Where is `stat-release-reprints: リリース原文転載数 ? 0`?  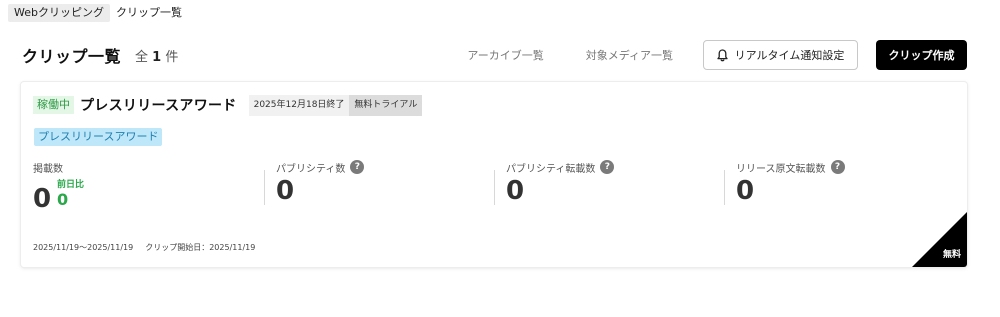
stat-release-reprints: リリース原文転載数 ? 0 is located at coordinates (836, 183).